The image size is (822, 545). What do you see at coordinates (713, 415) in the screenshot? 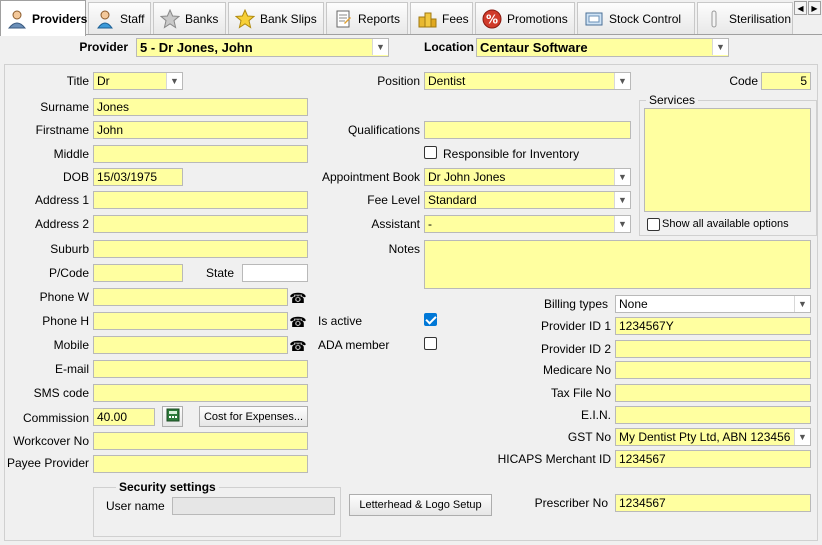
I see `ein-input` at bounding box center [713, 415].